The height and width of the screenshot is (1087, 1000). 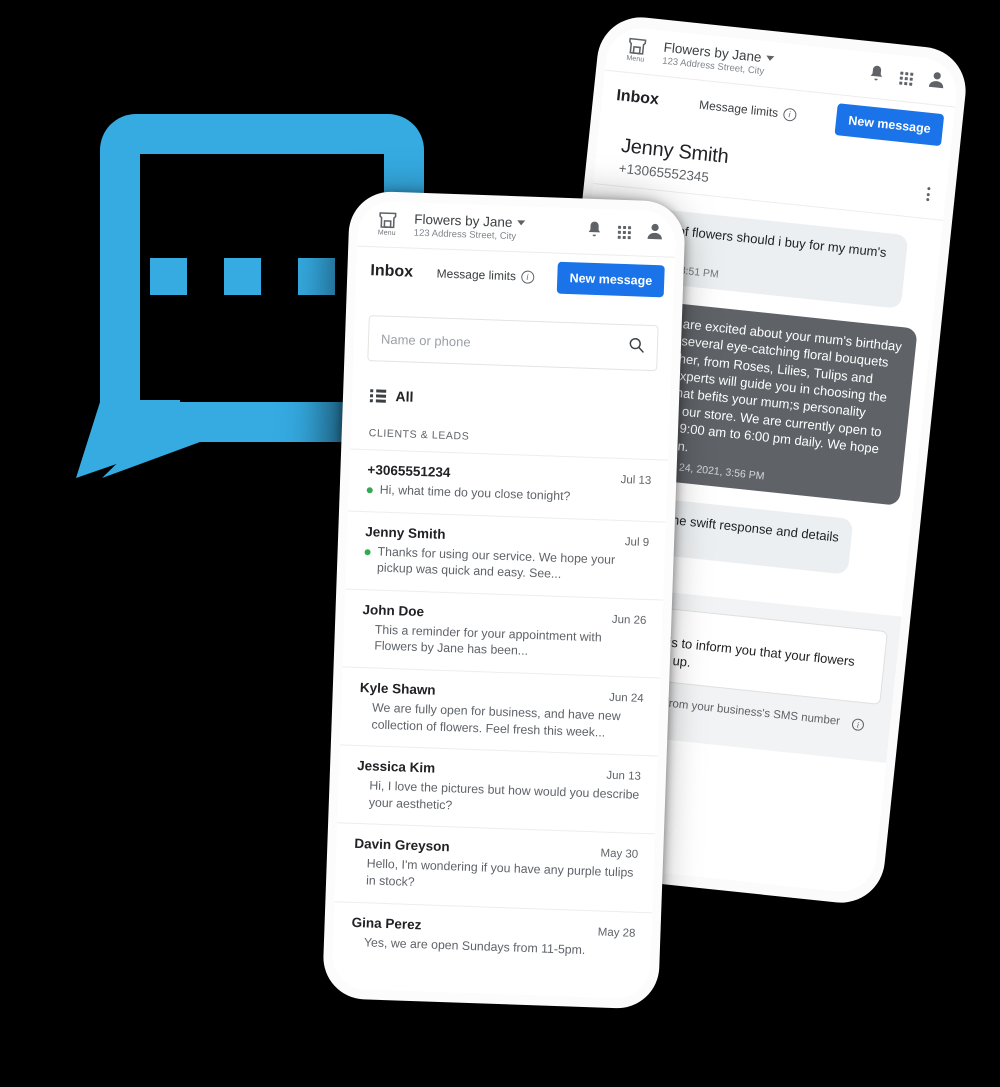 I want to click on conversation-date: Jun 13, so click(x=624, y=776).